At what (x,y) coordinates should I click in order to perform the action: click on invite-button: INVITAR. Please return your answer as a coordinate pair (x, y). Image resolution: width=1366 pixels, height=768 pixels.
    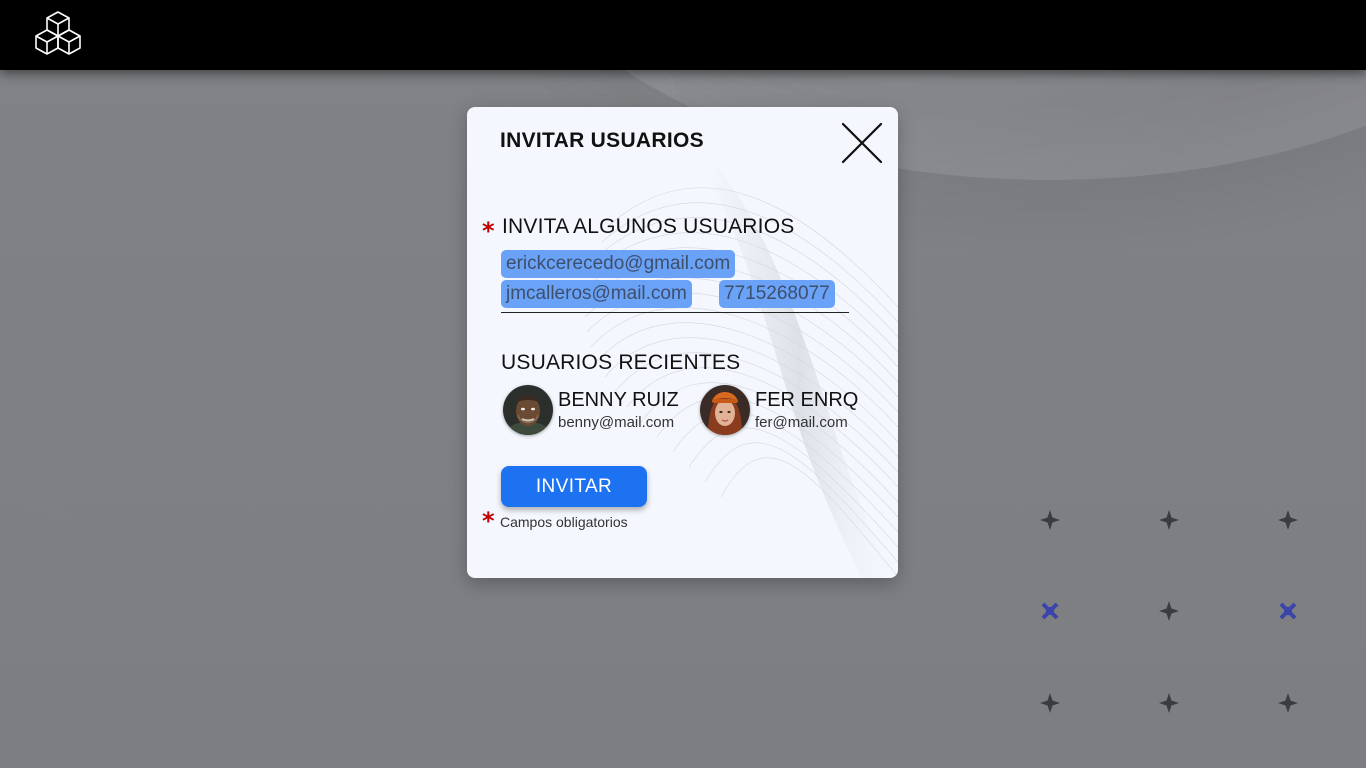
    Looking at the image, I should click on (574, 486).